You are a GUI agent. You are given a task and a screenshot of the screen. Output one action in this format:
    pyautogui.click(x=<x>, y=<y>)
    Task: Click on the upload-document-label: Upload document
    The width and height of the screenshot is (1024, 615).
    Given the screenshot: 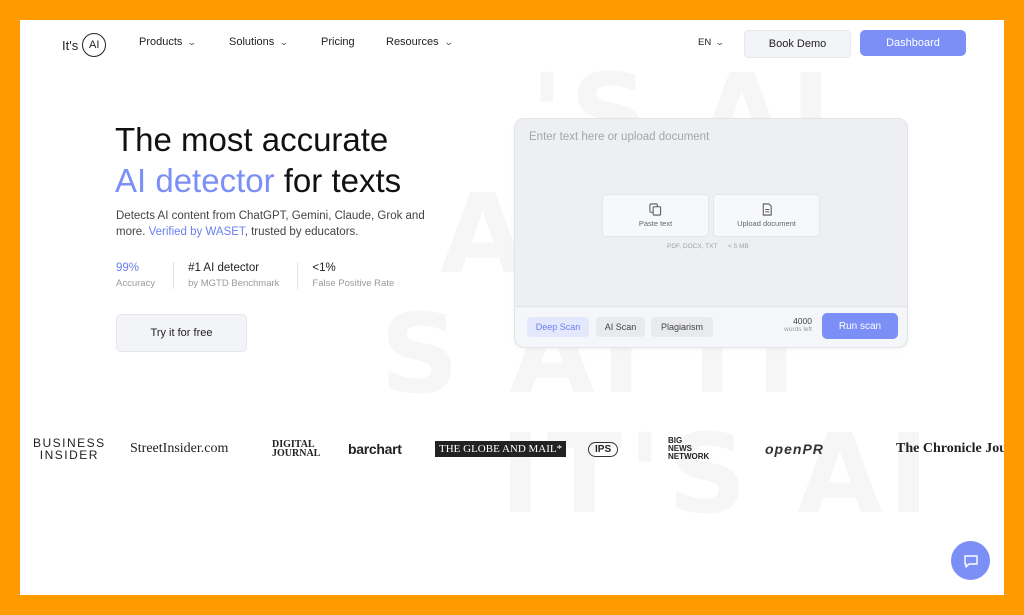 What is the action you would take?
    pyautogui.click(x=766, y=223)
    